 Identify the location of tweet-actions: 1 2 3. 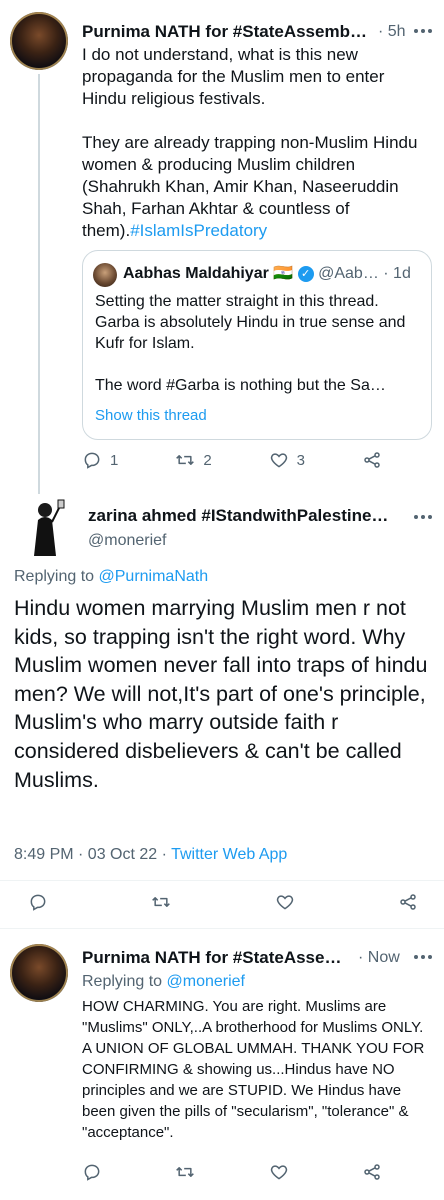
(232, 460).